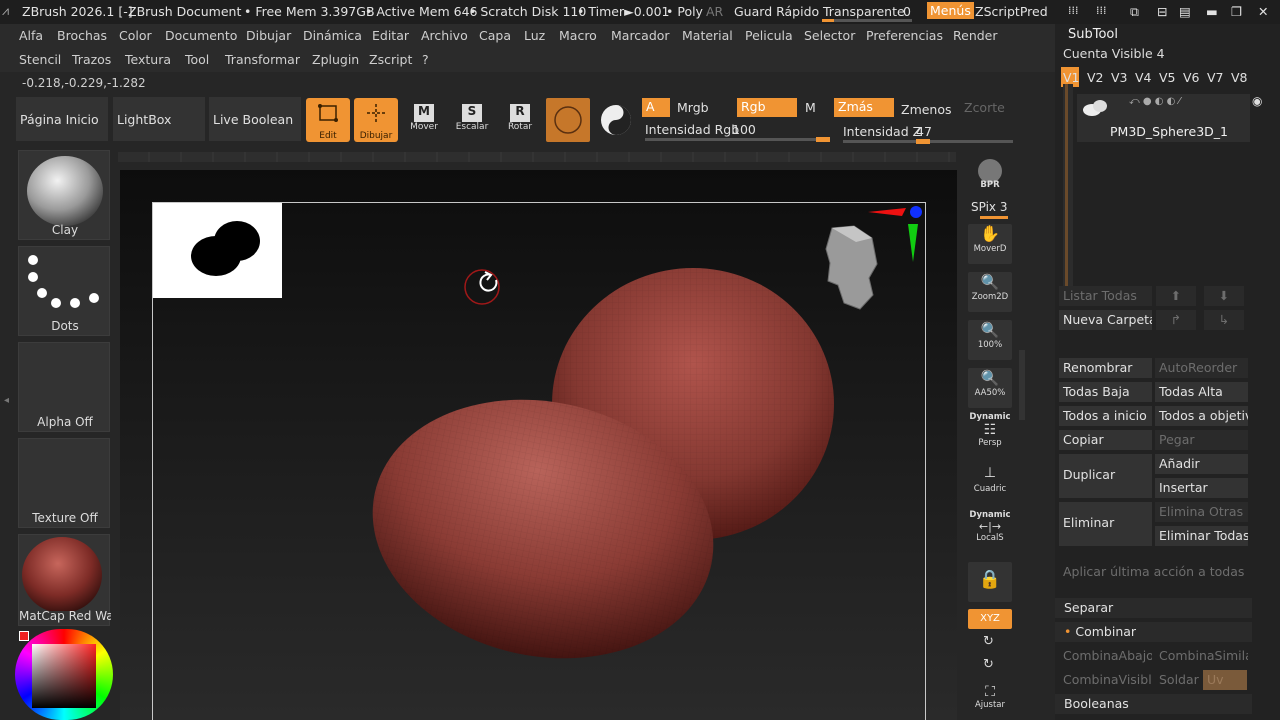 The image size is (1280, 720). Describe the element at coordinates (64, 580) in the screenshot. I see `material-thumbnail: MatCap Red Wax` at that location.